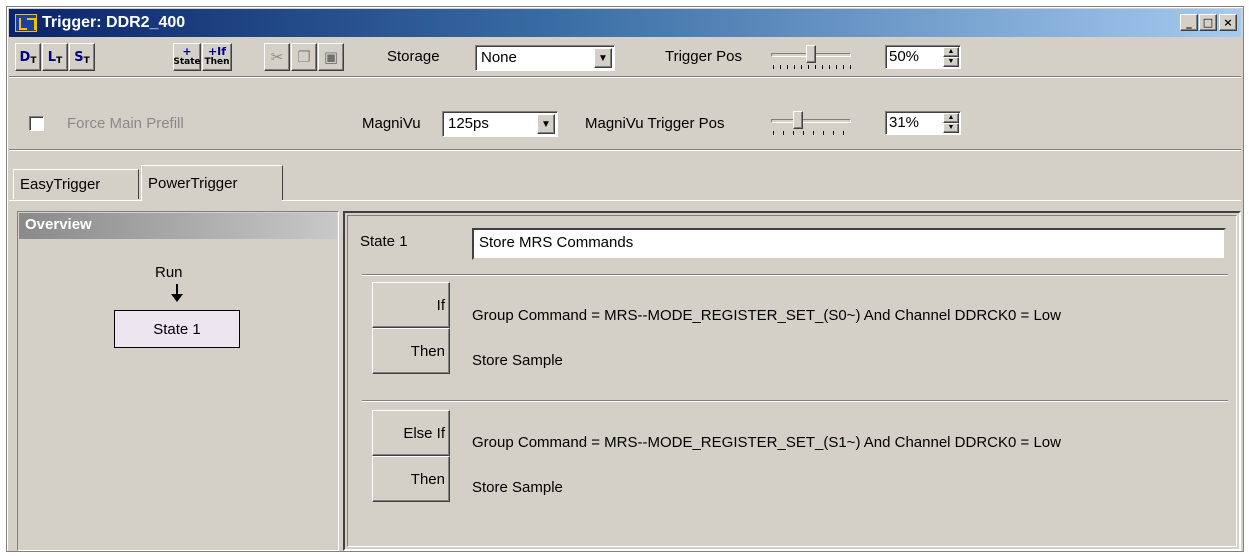  I want to click on tab-powertrigger: PowerTrigger, so click(212, 183).